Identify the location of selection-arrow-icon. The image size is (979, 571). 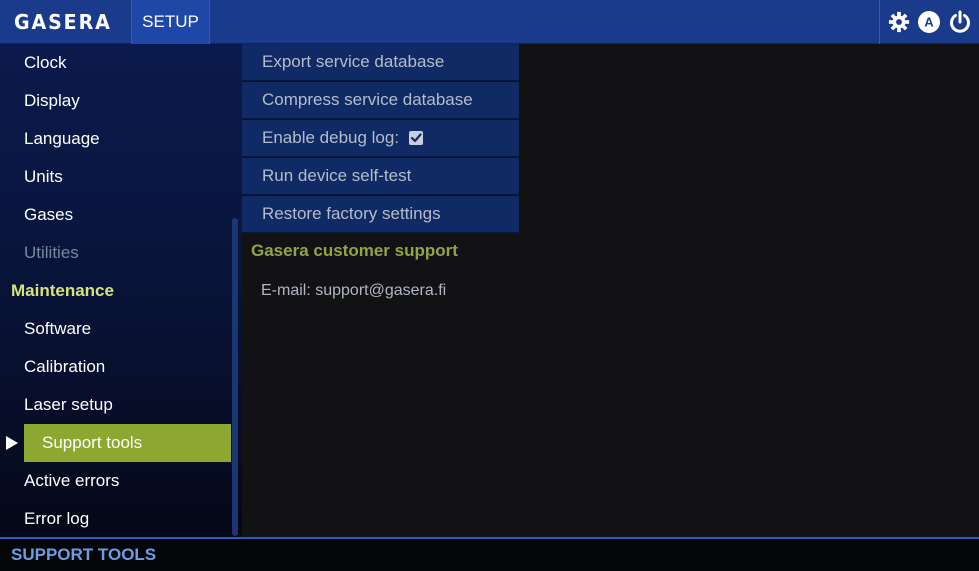
(12, 443).